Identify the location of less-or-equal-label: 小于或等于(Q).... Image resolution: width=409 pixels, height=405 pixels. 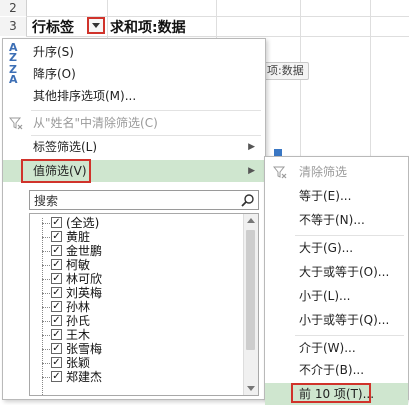
(344, 320).